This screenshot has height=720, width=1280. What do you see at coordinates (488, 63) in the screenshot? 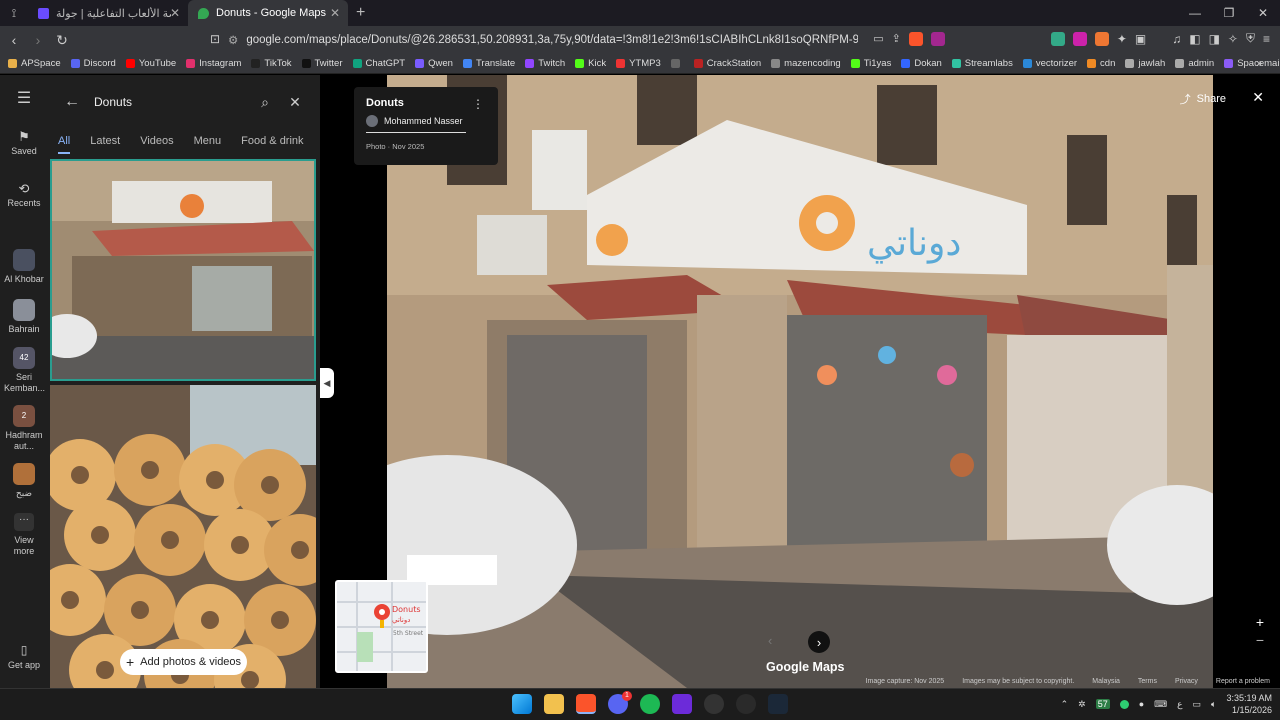
I see `bookmark-item: Translate` at bounding box center [488, 63].